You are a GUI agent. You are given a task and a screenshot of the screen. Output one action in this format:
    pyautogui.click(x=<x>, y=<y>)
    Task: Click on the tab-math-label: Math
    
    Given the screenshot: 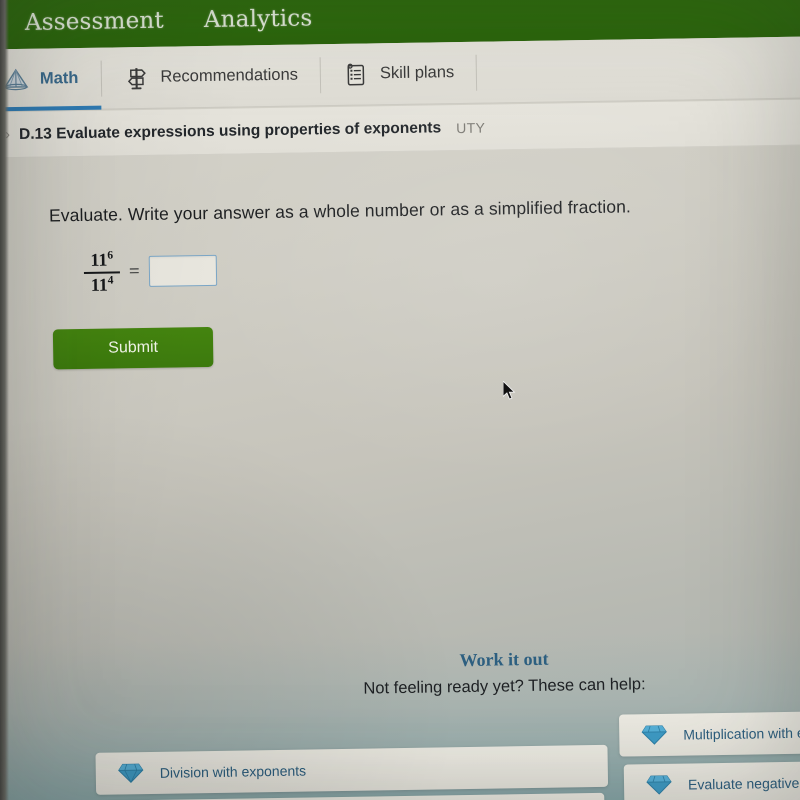 What is the action you would take?
    pyautogui.click(x=59, y=78)
    